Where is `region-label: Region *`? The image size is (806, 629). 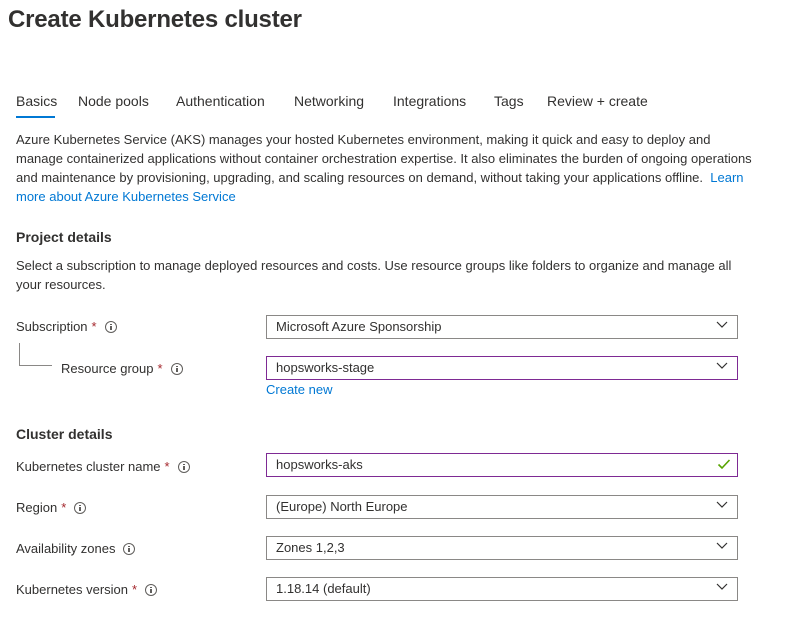
region-label: Region * is located at coordinates (51, 507).